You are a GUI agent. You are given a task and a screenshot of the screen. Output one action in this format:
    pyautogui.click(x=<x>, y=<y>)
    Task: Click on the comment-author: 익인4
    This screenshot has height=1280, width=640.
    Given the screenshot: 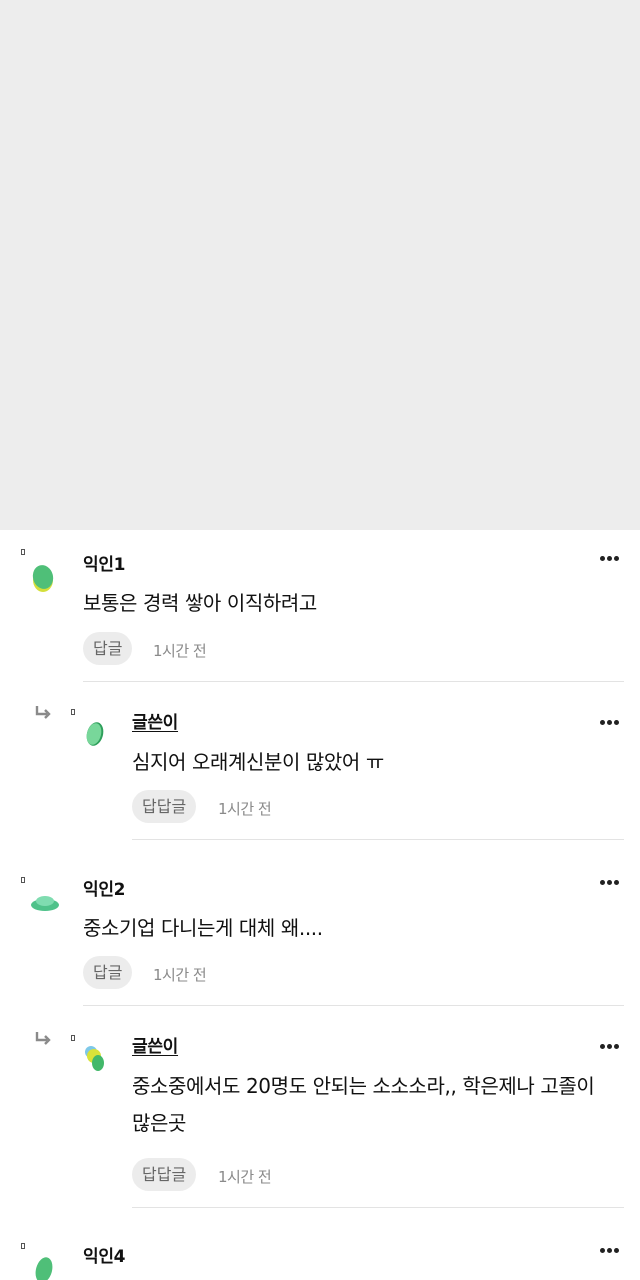 What is the action you would take?
    pyautogui.click(x=104, y=1254)
    